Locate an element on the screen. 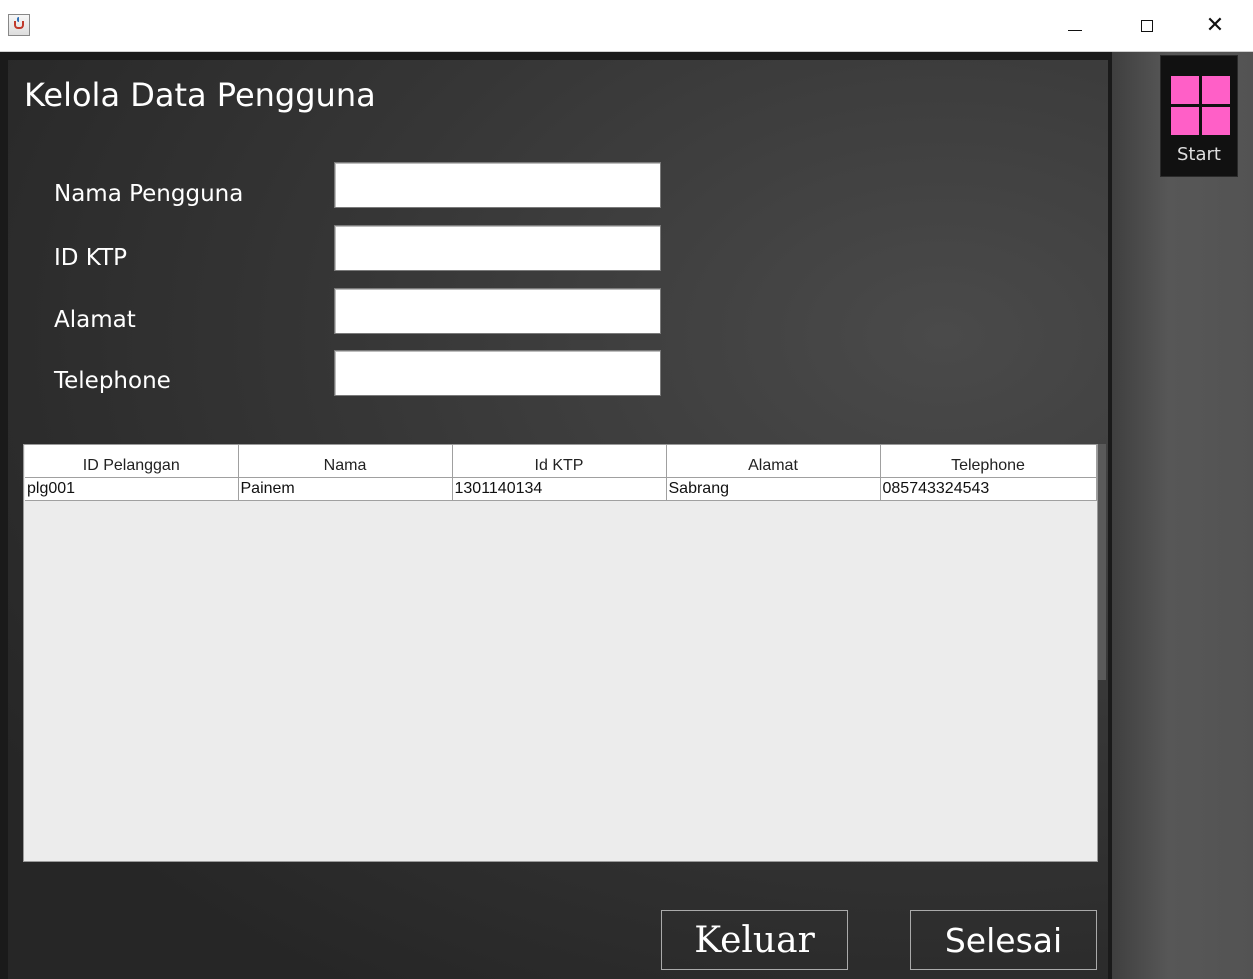  column-header: Alamat is located at coordinates (773, 461).